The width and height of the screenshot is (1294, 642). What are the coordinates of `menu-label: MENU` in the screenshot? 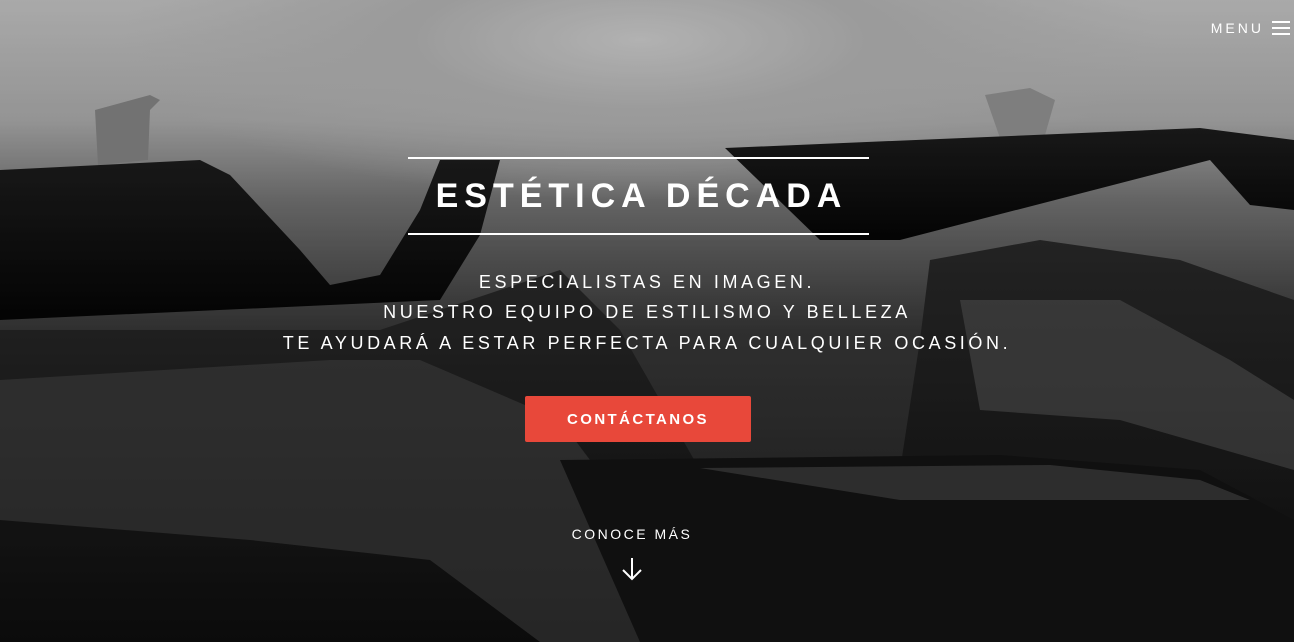 It's located at (1237, 28).